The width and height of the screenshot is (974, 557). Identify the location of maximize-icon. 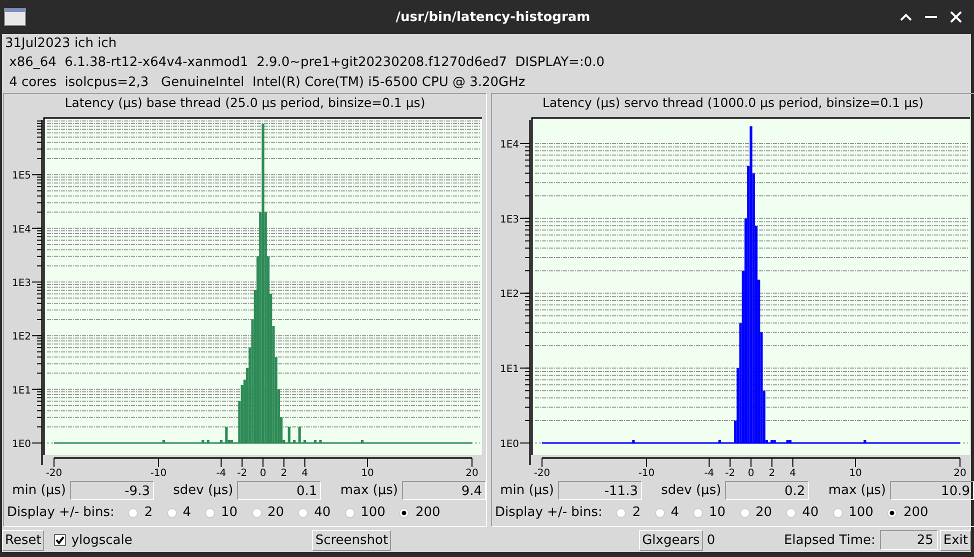
(906, 17).